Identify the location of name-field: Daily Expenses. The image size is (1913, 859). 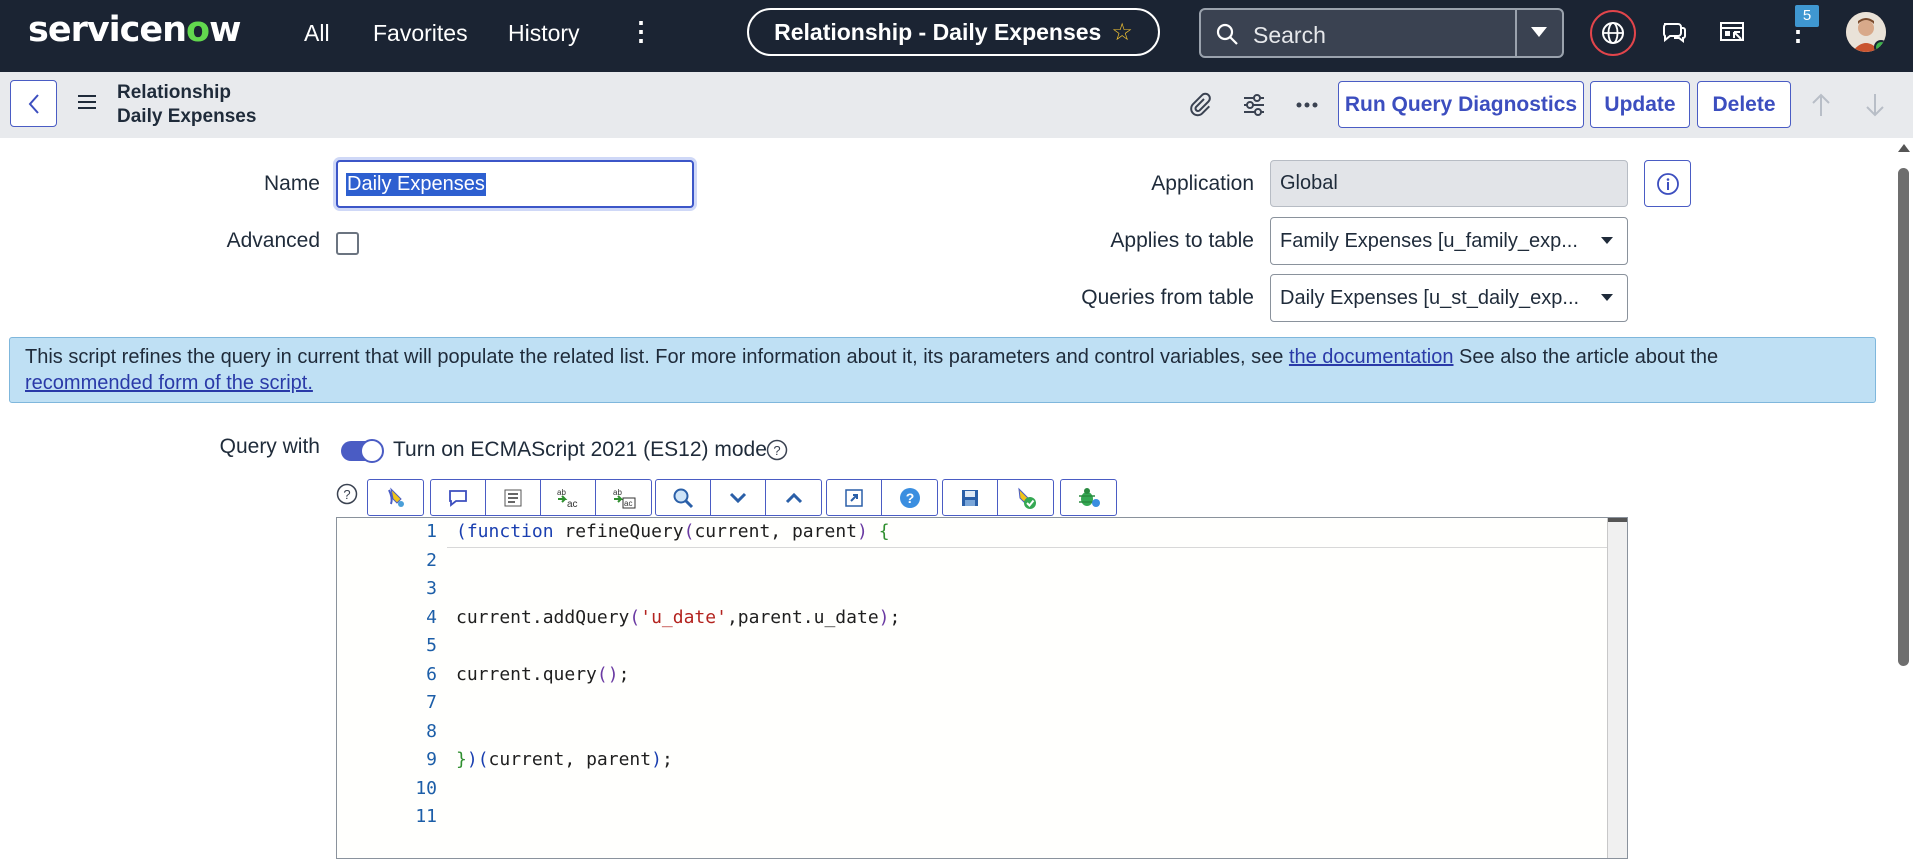
(515, 184).